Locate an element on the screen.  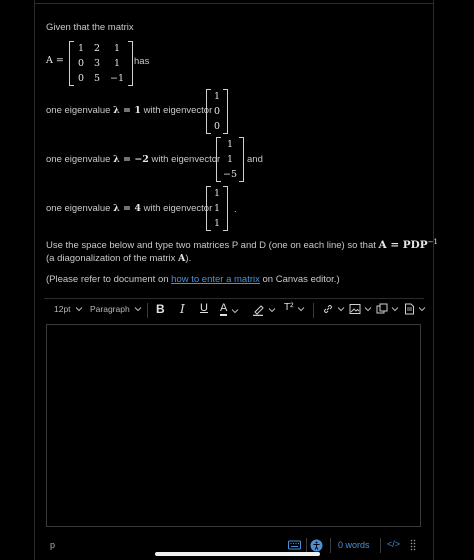
eigenvector-1-cell: 1 is located at coordinates (217, 96).